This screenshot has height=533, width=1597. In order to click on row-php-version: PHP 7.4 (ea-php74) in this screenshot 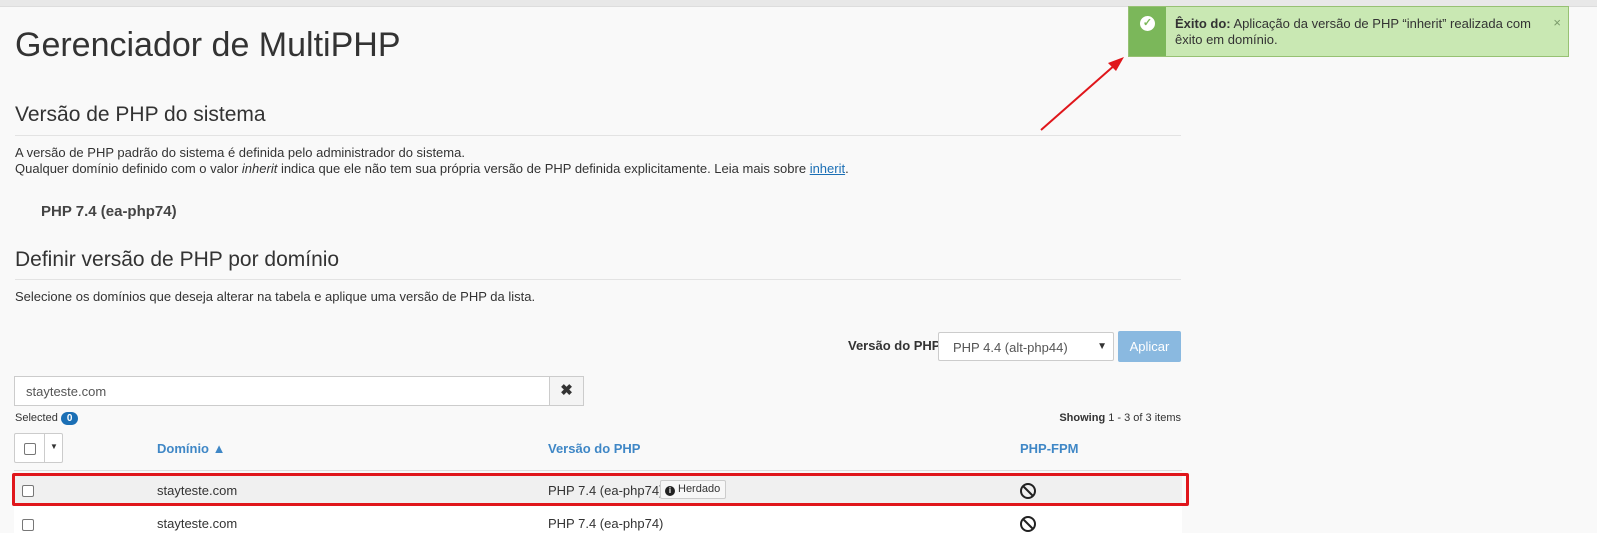, I will do `click(606, 523)`.